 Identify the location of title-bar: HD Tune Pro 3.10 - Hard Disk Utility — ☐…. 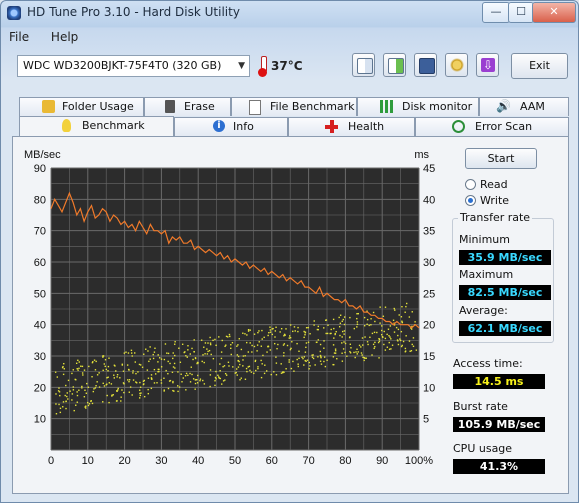
(289, 14).